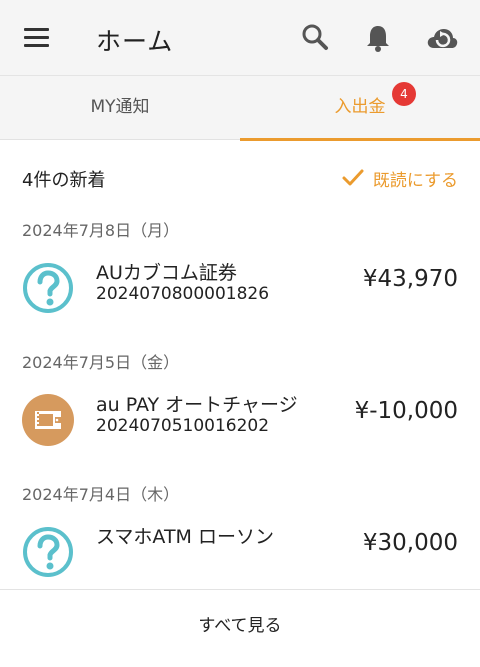 This screenshot has height=667, width=480. Describe the element at coordinates (378, 38) in the screenshot. I see `bell-icon` at that location.